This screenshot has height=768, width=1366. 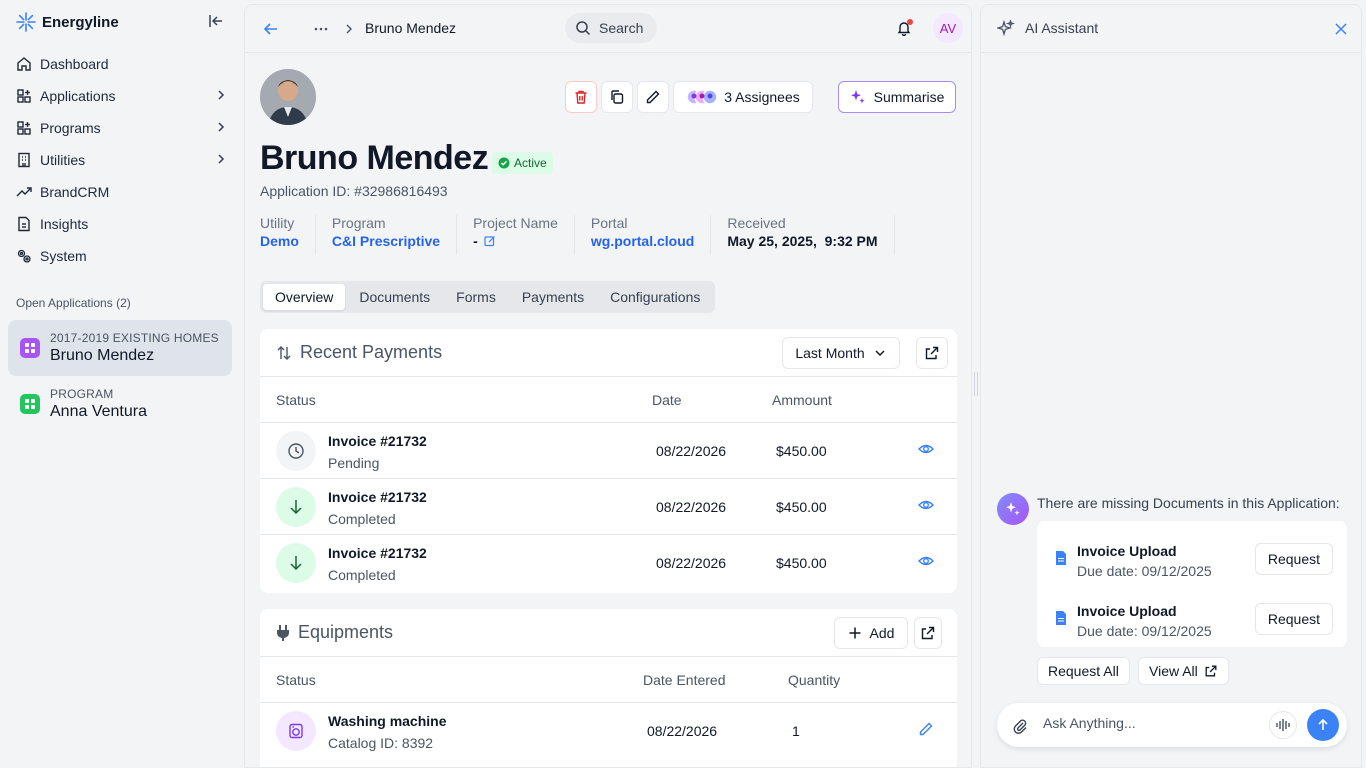 What do you see at coordinates (122, 64) in the screenshot?
I see `sidebar-item-dashboard: Dashboard` at bounding box center [122, 64].